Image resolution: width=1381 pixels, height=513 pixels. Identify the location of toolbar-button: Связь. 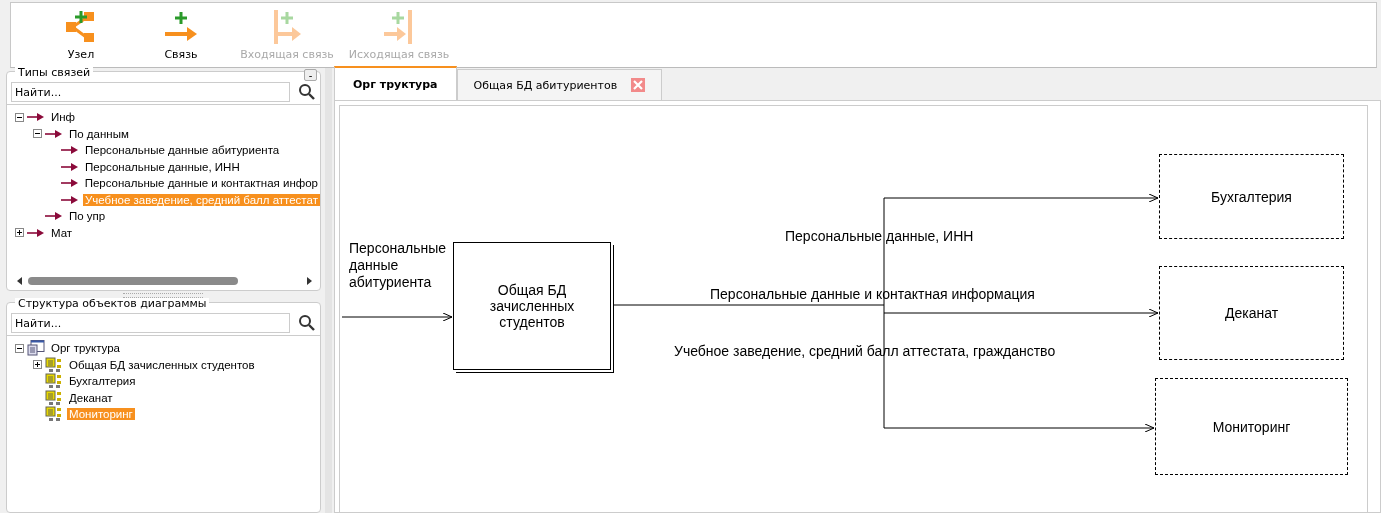
(181, 35).